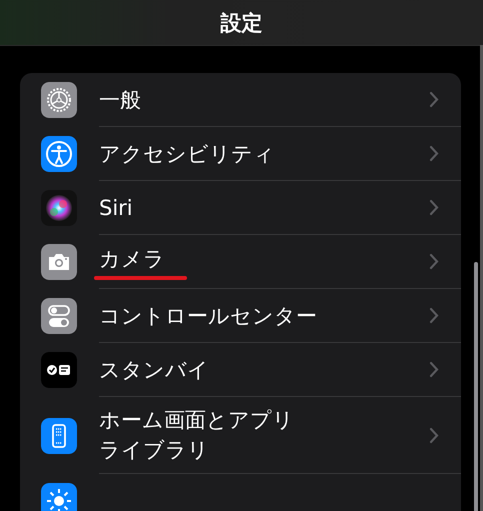 Image resolution: width=483 pixels, height=511 pixels. What do you see at coordinates (59, 208) in the screenshot?
I see `orb-icon` at bounding box center [59, 208].